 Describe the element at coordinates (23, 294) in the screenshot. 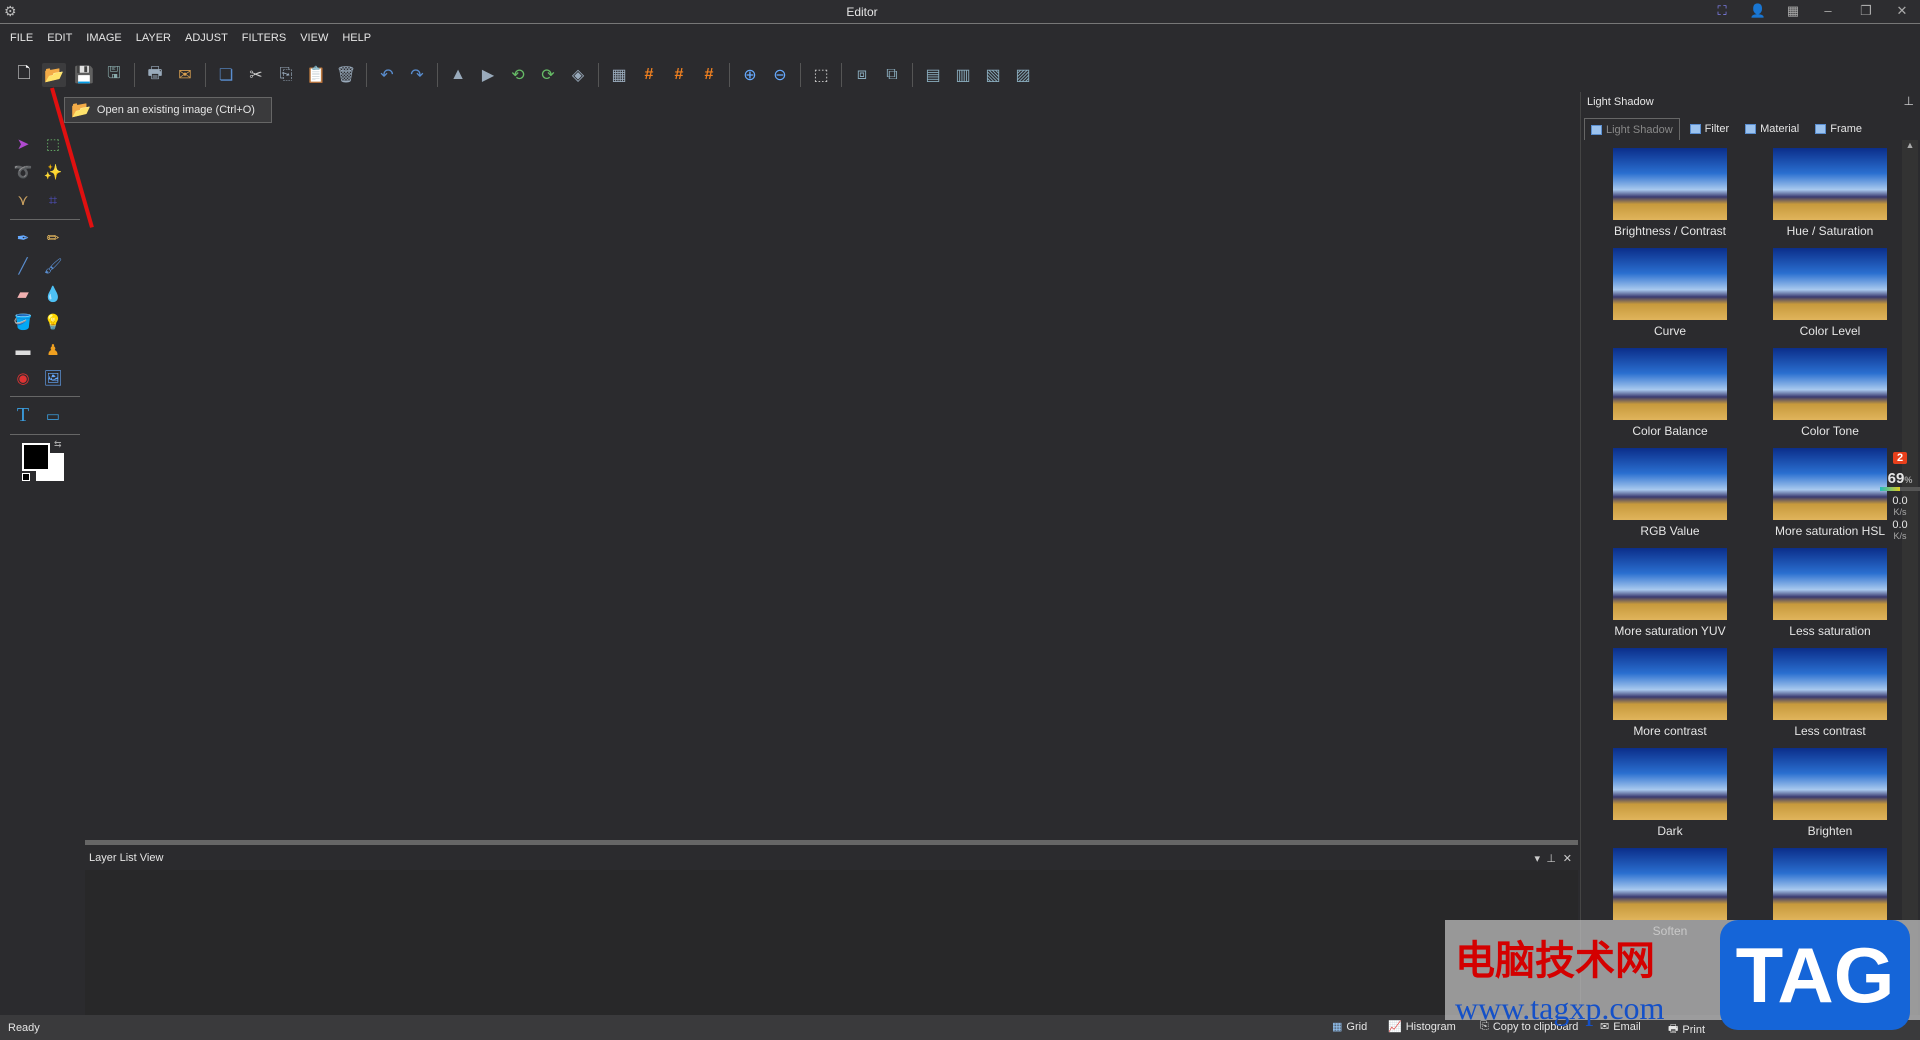

I see `eraser-tool-icon: ▰` at that location.